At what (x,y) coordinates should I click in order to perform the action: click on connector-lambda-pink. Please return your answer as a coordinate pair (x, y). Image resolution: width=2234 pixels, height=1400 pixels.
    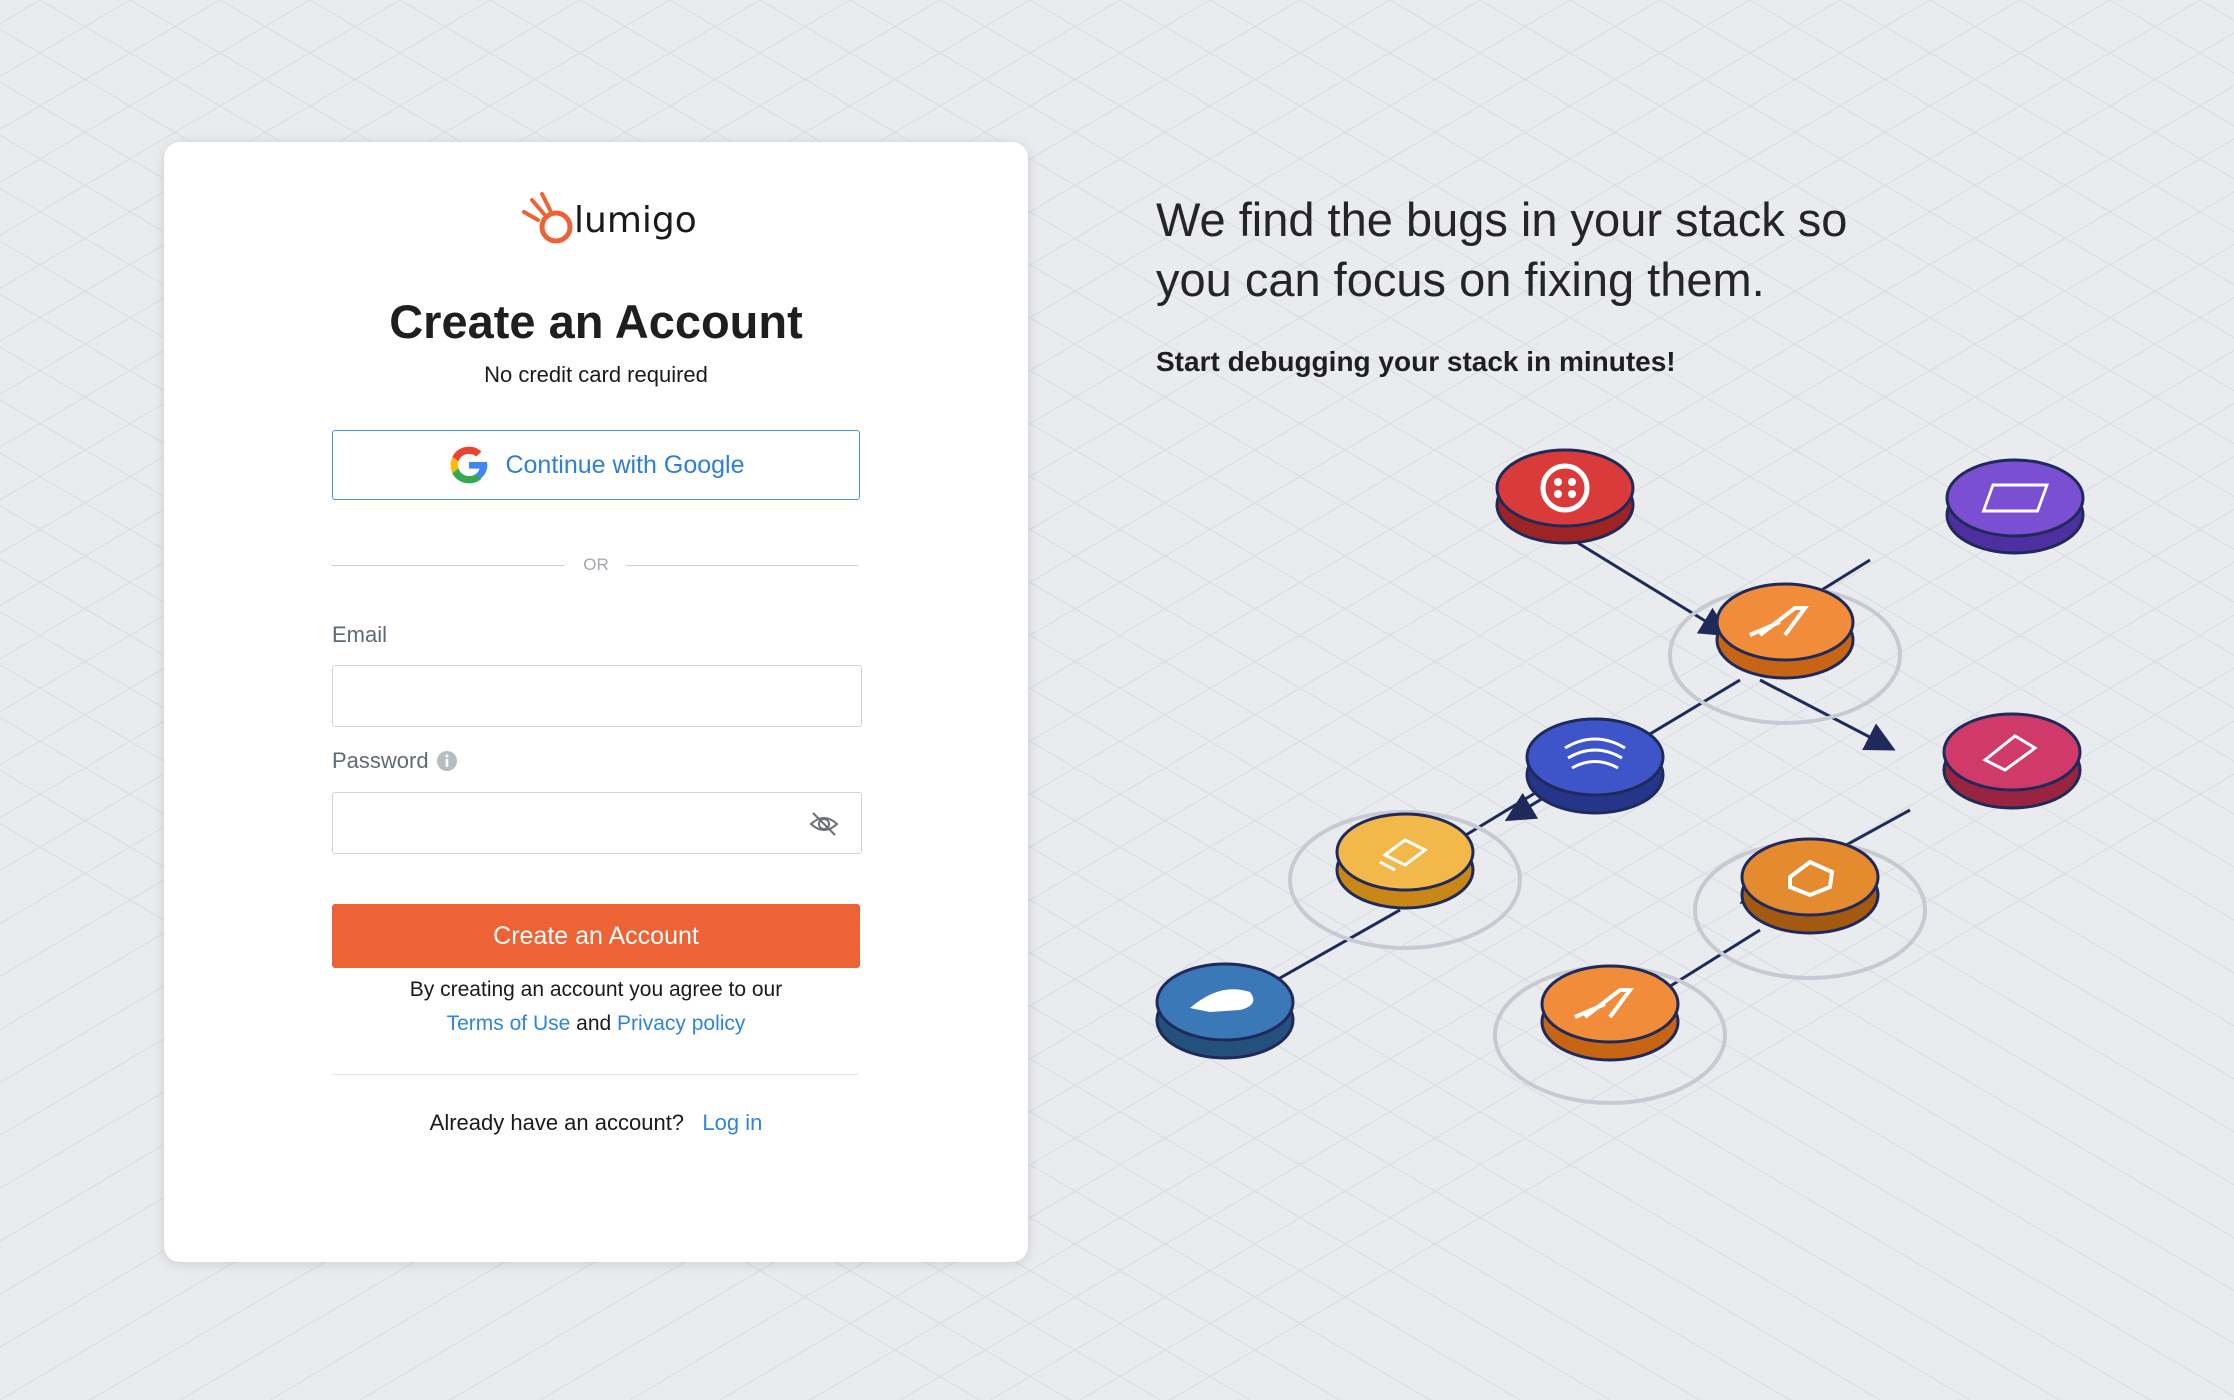
    Looking at the image, I should click on (1827, 714).